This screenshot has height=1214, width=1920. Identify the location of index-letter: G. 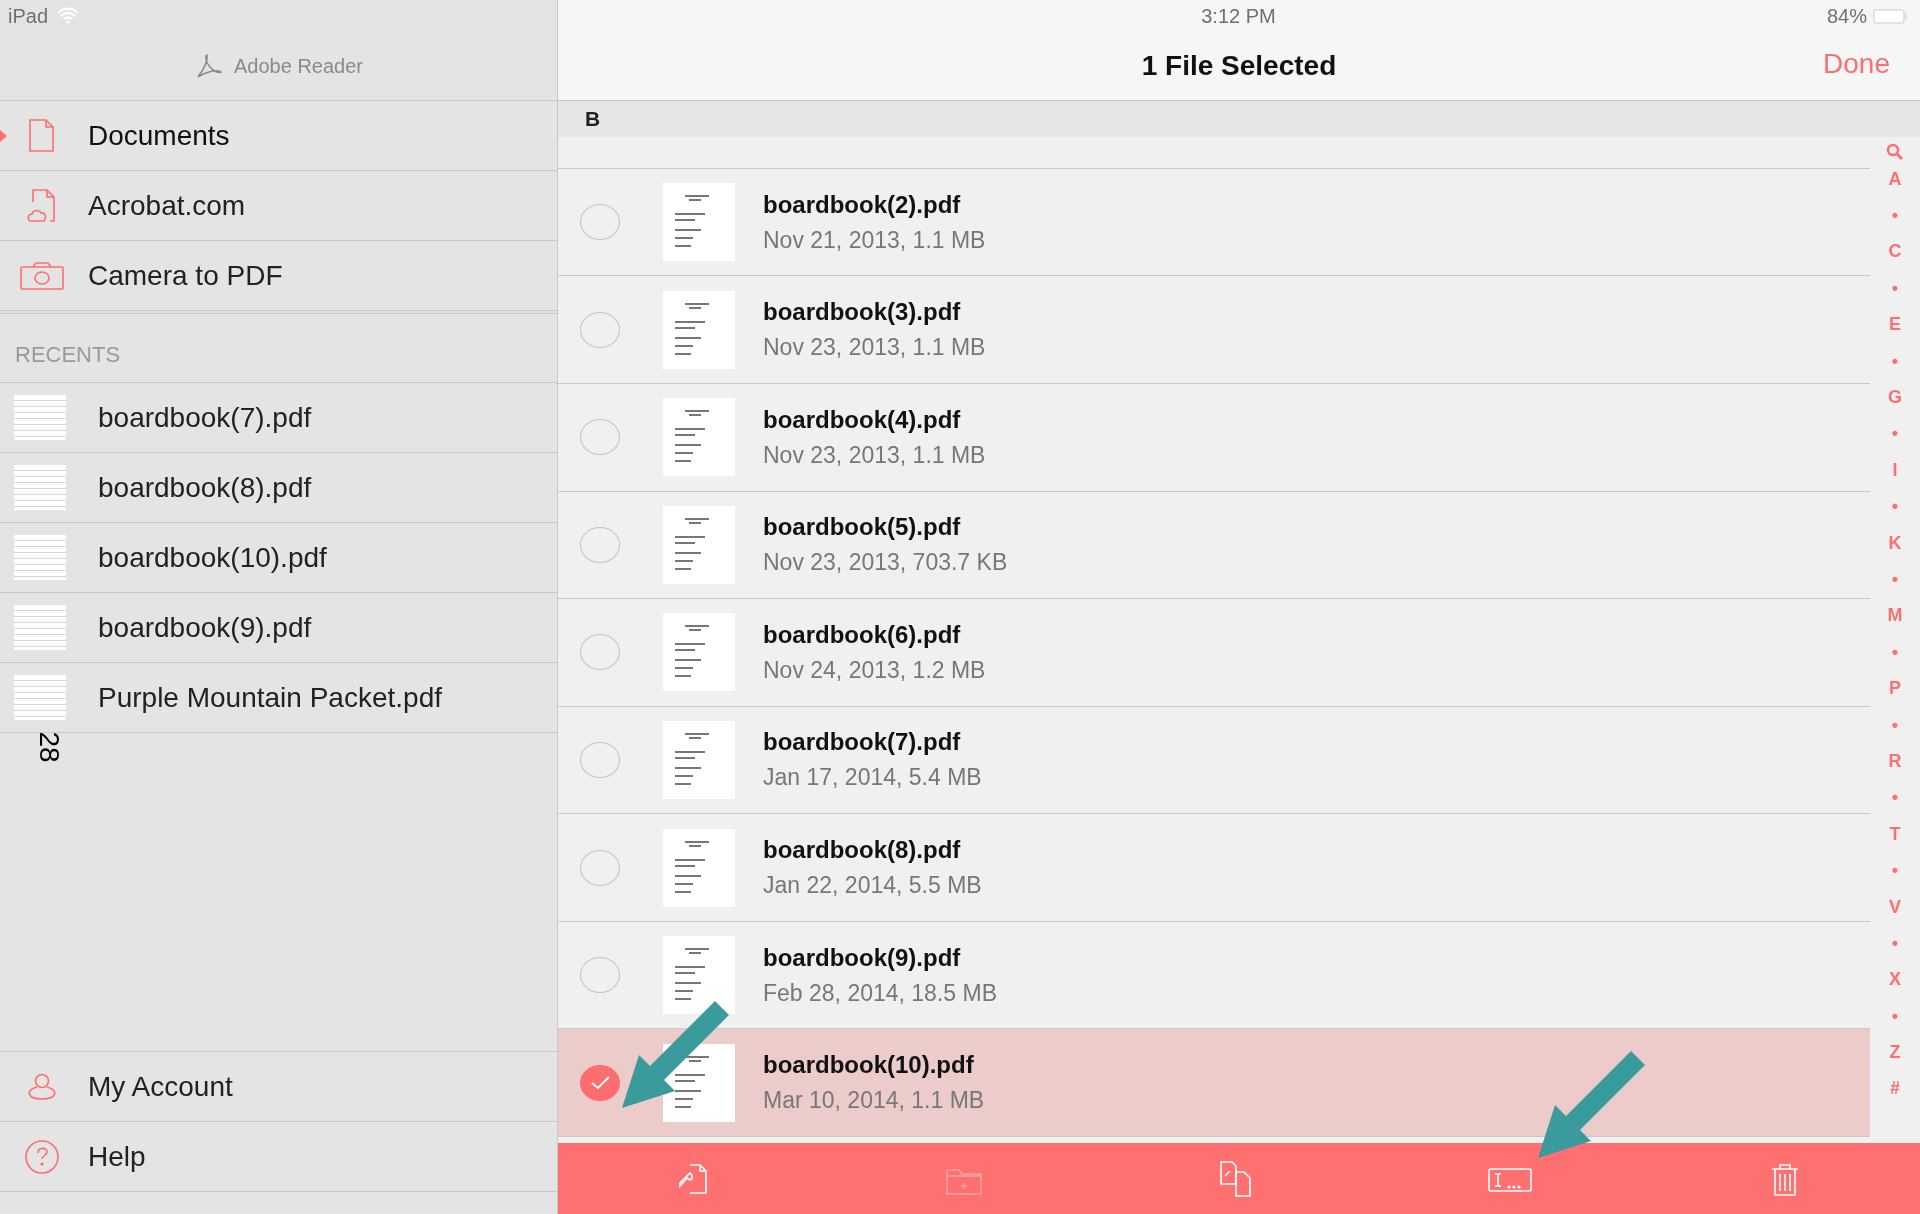
(1895, 397).